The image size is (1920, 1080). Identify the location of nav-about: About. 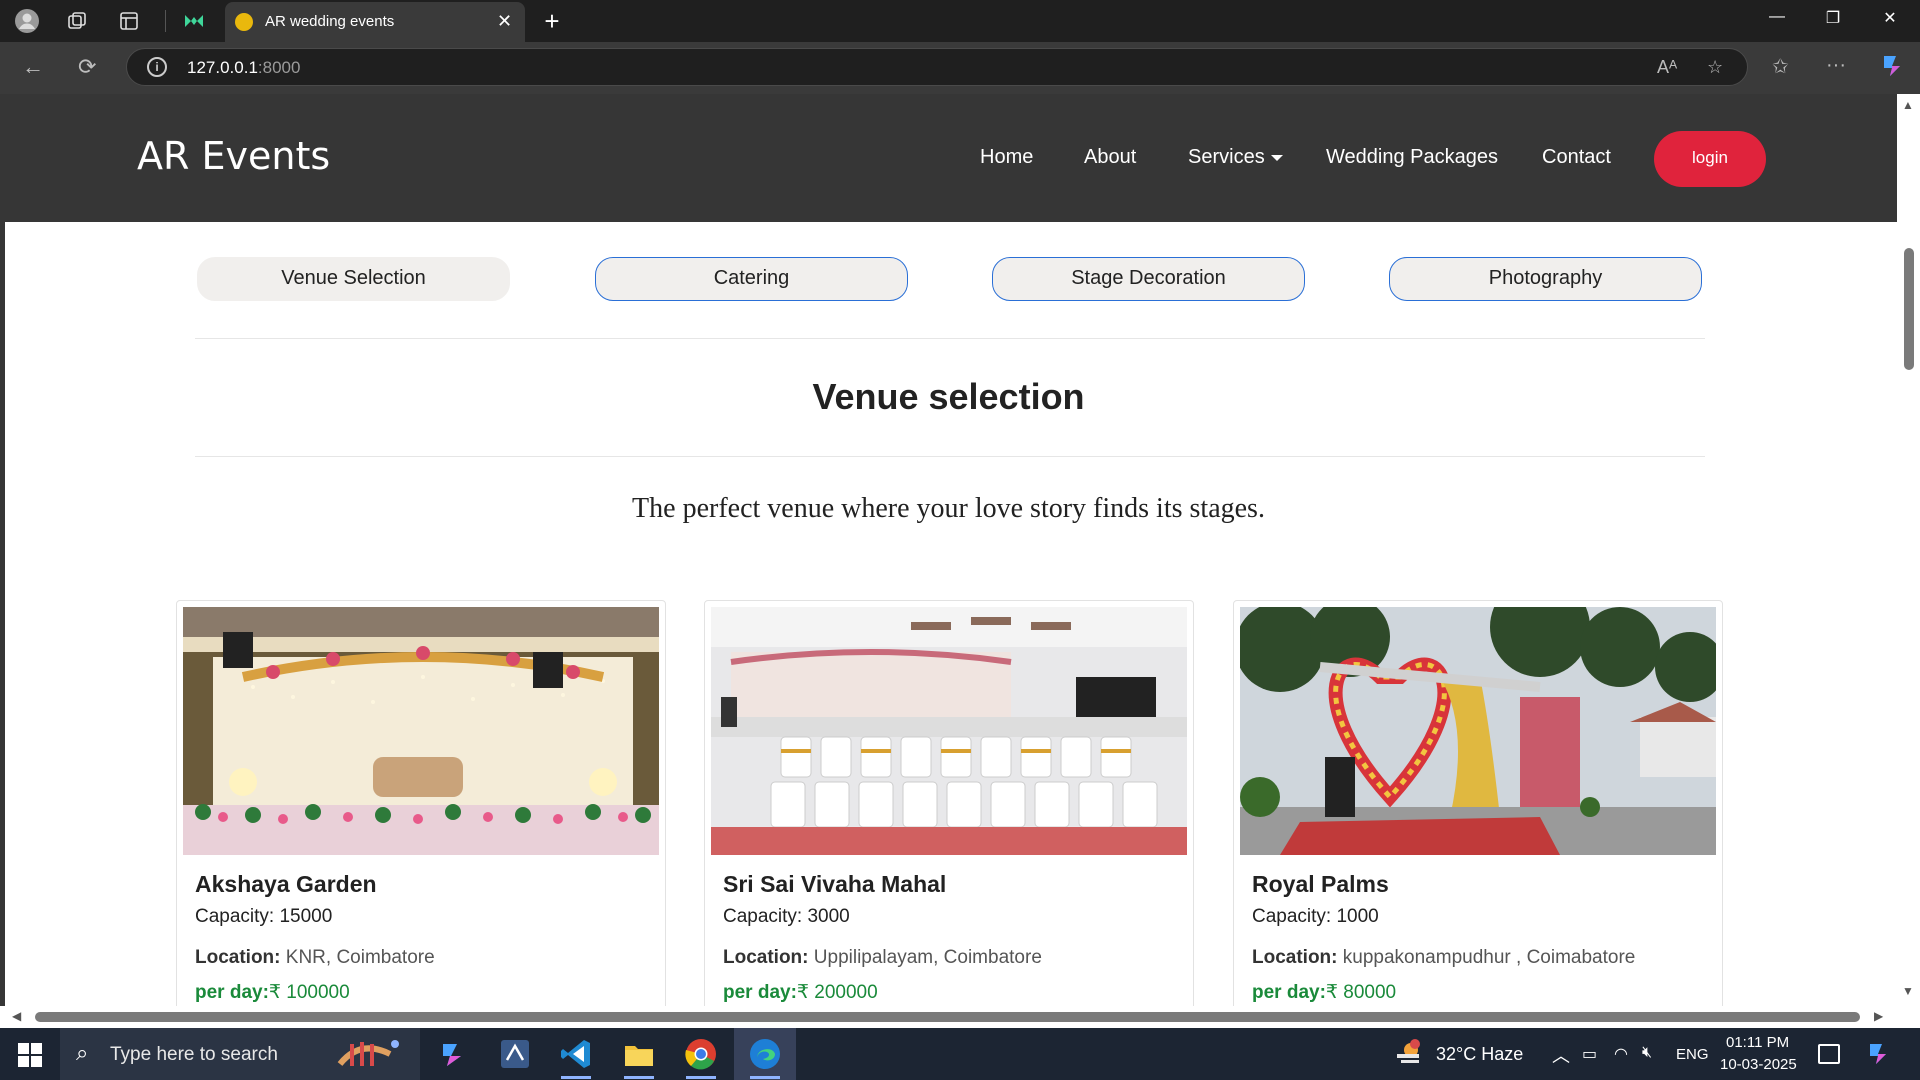
(1110, 157).